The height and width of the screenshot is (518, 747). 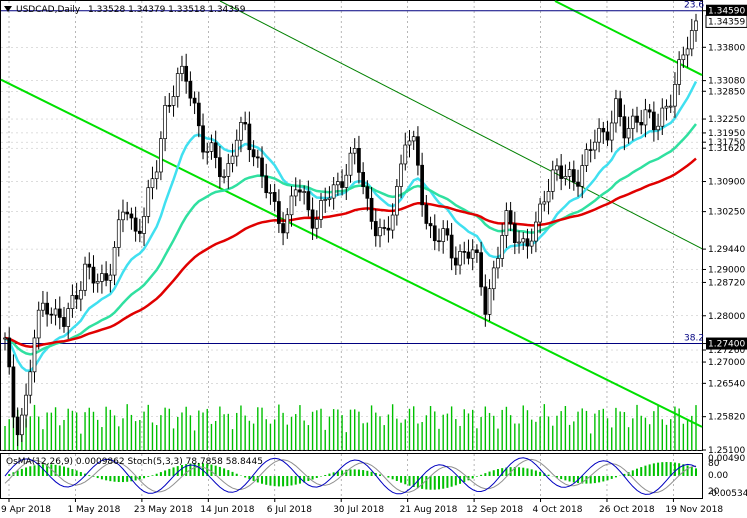 I want to click on osc-tick-label: 0.00, so click(x=718, y=476).